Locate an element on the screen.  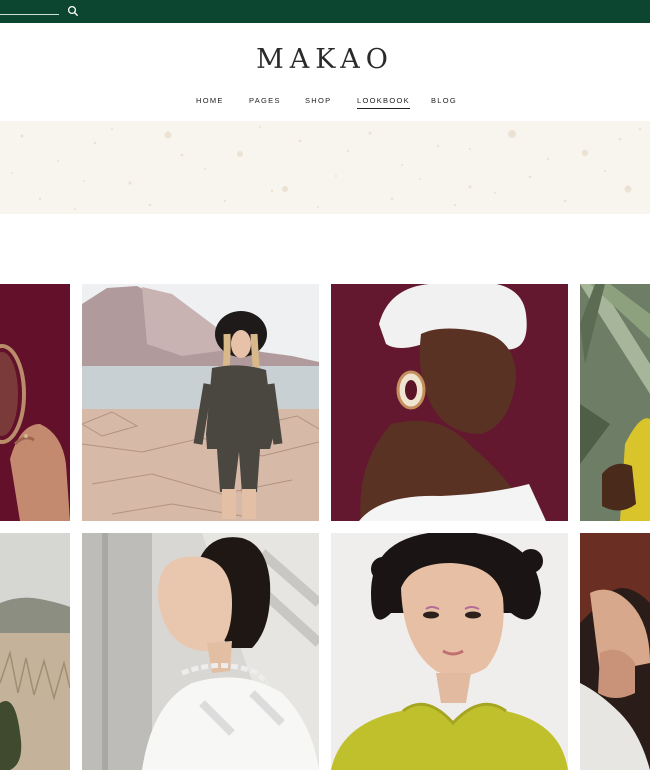
nav-item-shop: SHOP is located at coordinates (318, 101).